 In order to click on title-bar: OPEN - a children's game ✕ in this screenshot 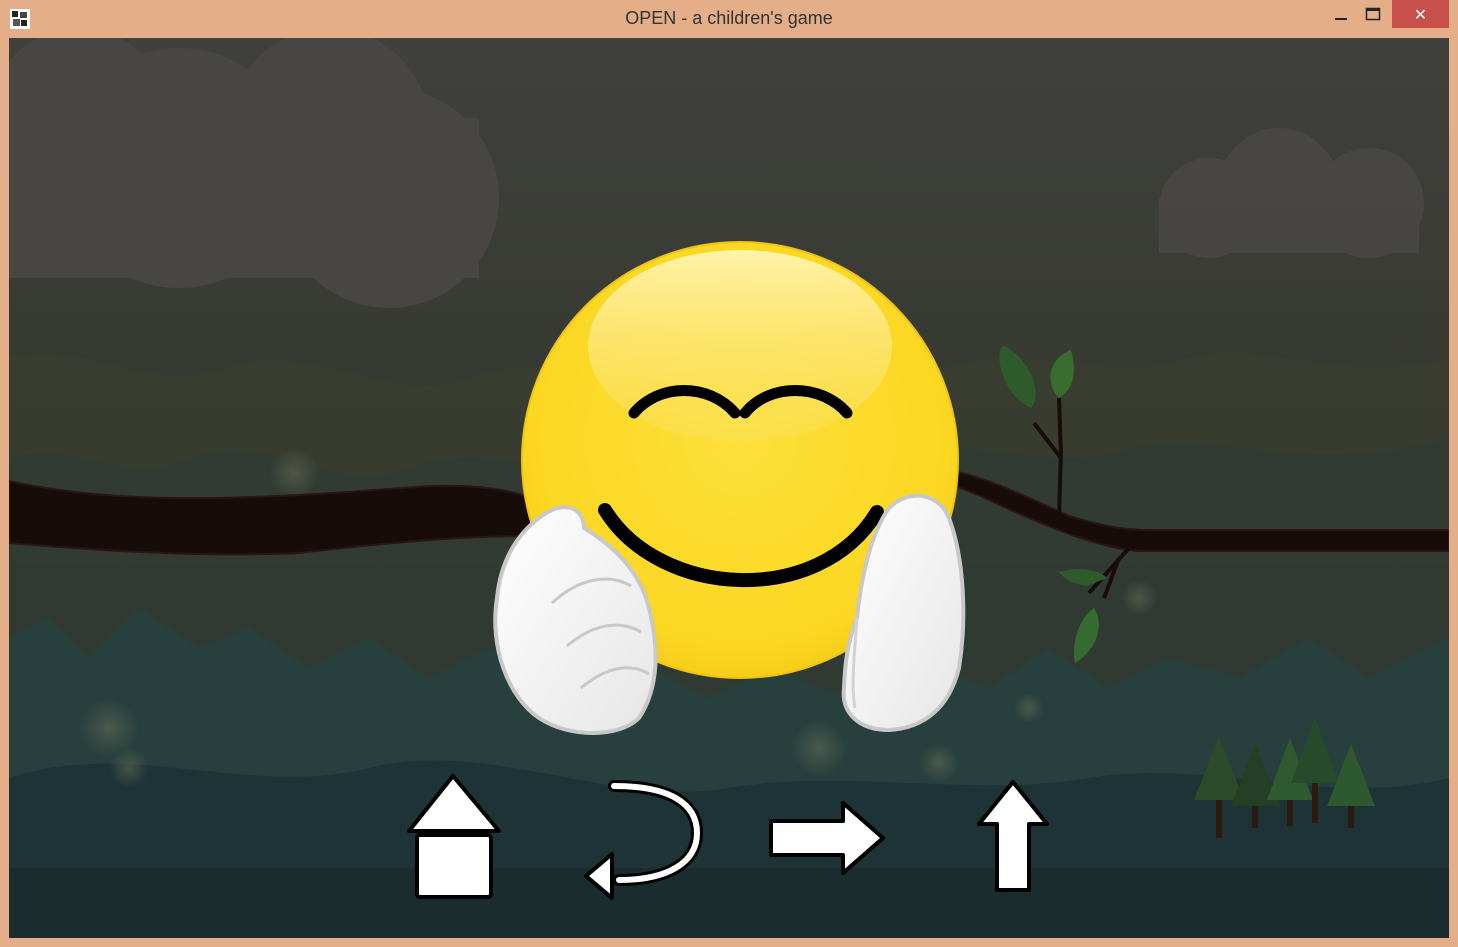, I will do `click(729, 19)`.